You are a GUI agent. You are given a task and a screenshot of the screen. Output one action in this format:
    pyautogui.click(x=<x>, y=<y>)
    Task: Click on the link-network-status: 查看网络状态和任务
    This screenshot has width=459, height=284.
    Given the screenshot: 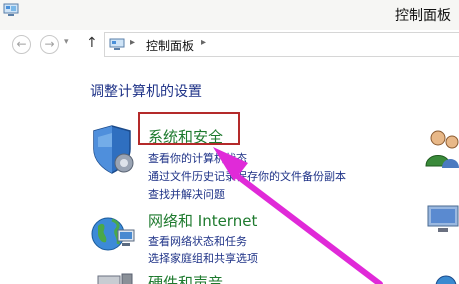 What is the action you would take?
    pyautogui.click(x=197, y=241)
    